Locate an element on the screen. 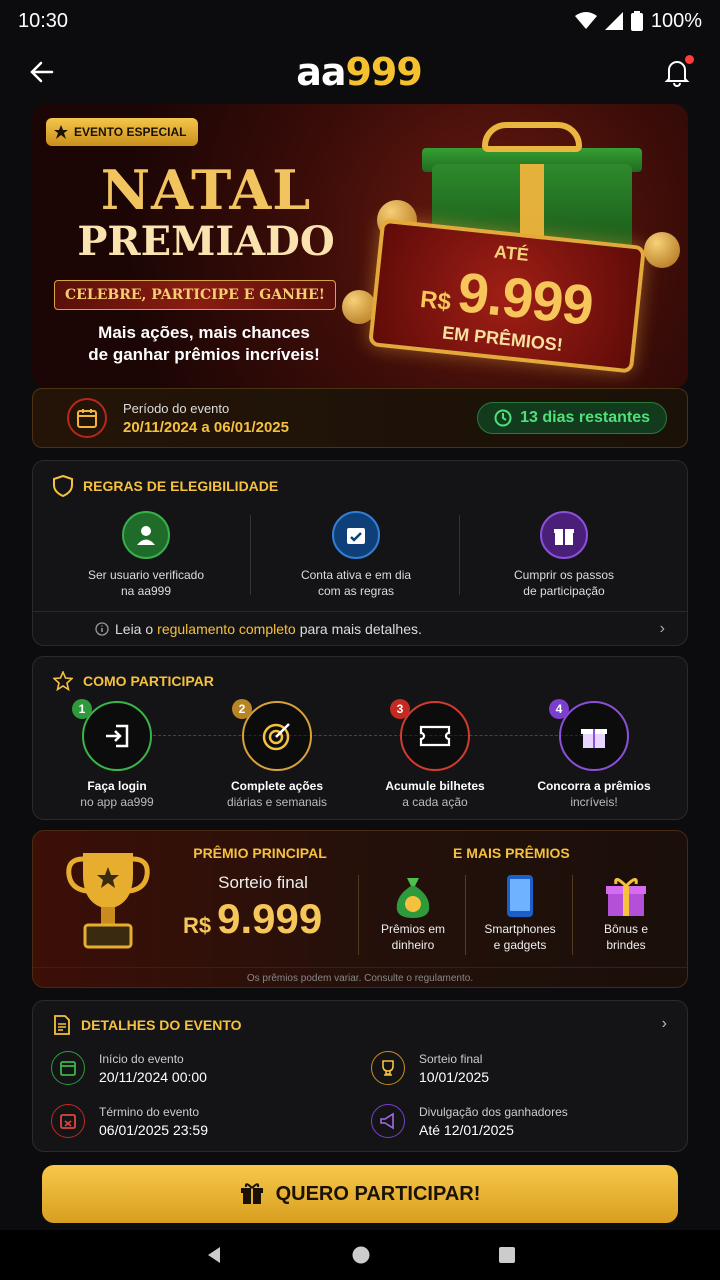 The image size is (720, 1280). info-icon is located at coordinates (102, 628).